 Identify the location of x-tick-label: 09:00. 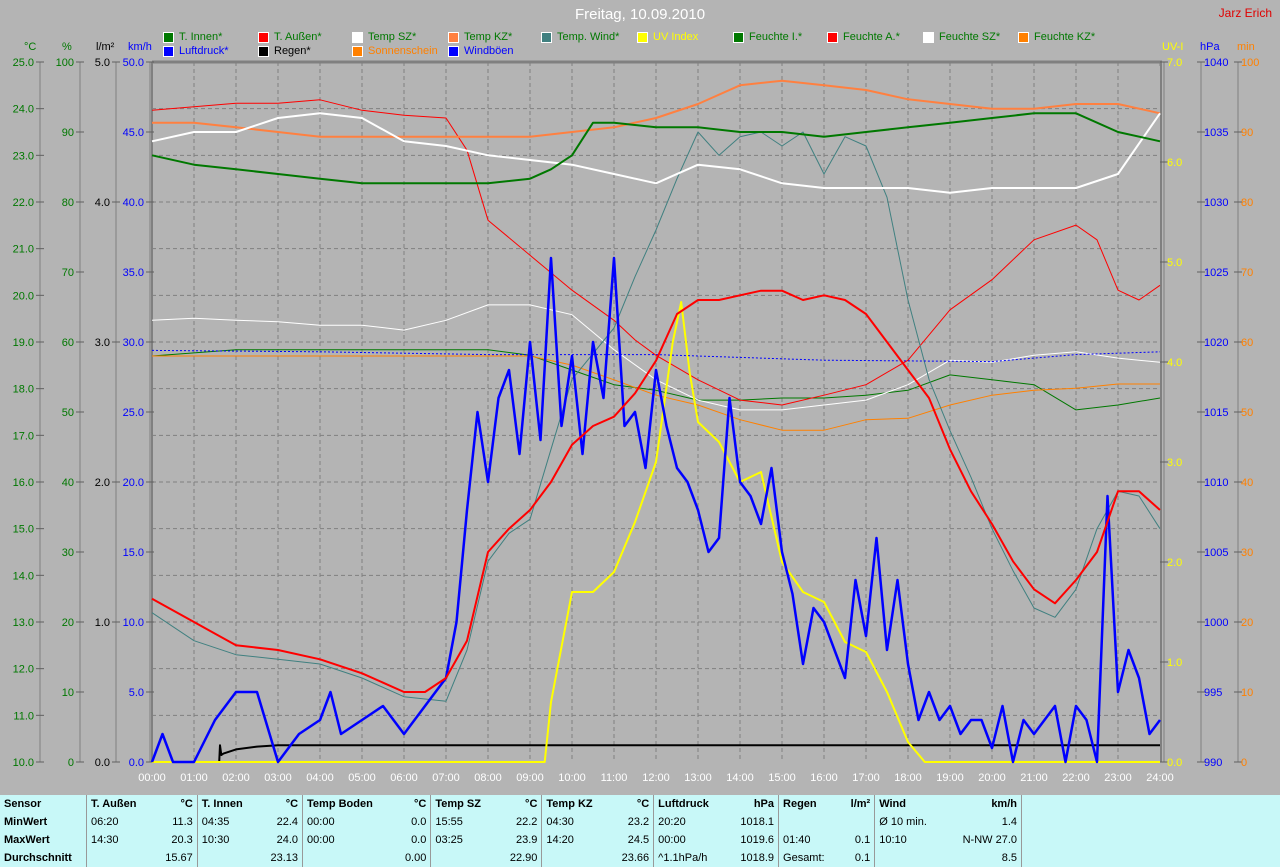
(530, 778).